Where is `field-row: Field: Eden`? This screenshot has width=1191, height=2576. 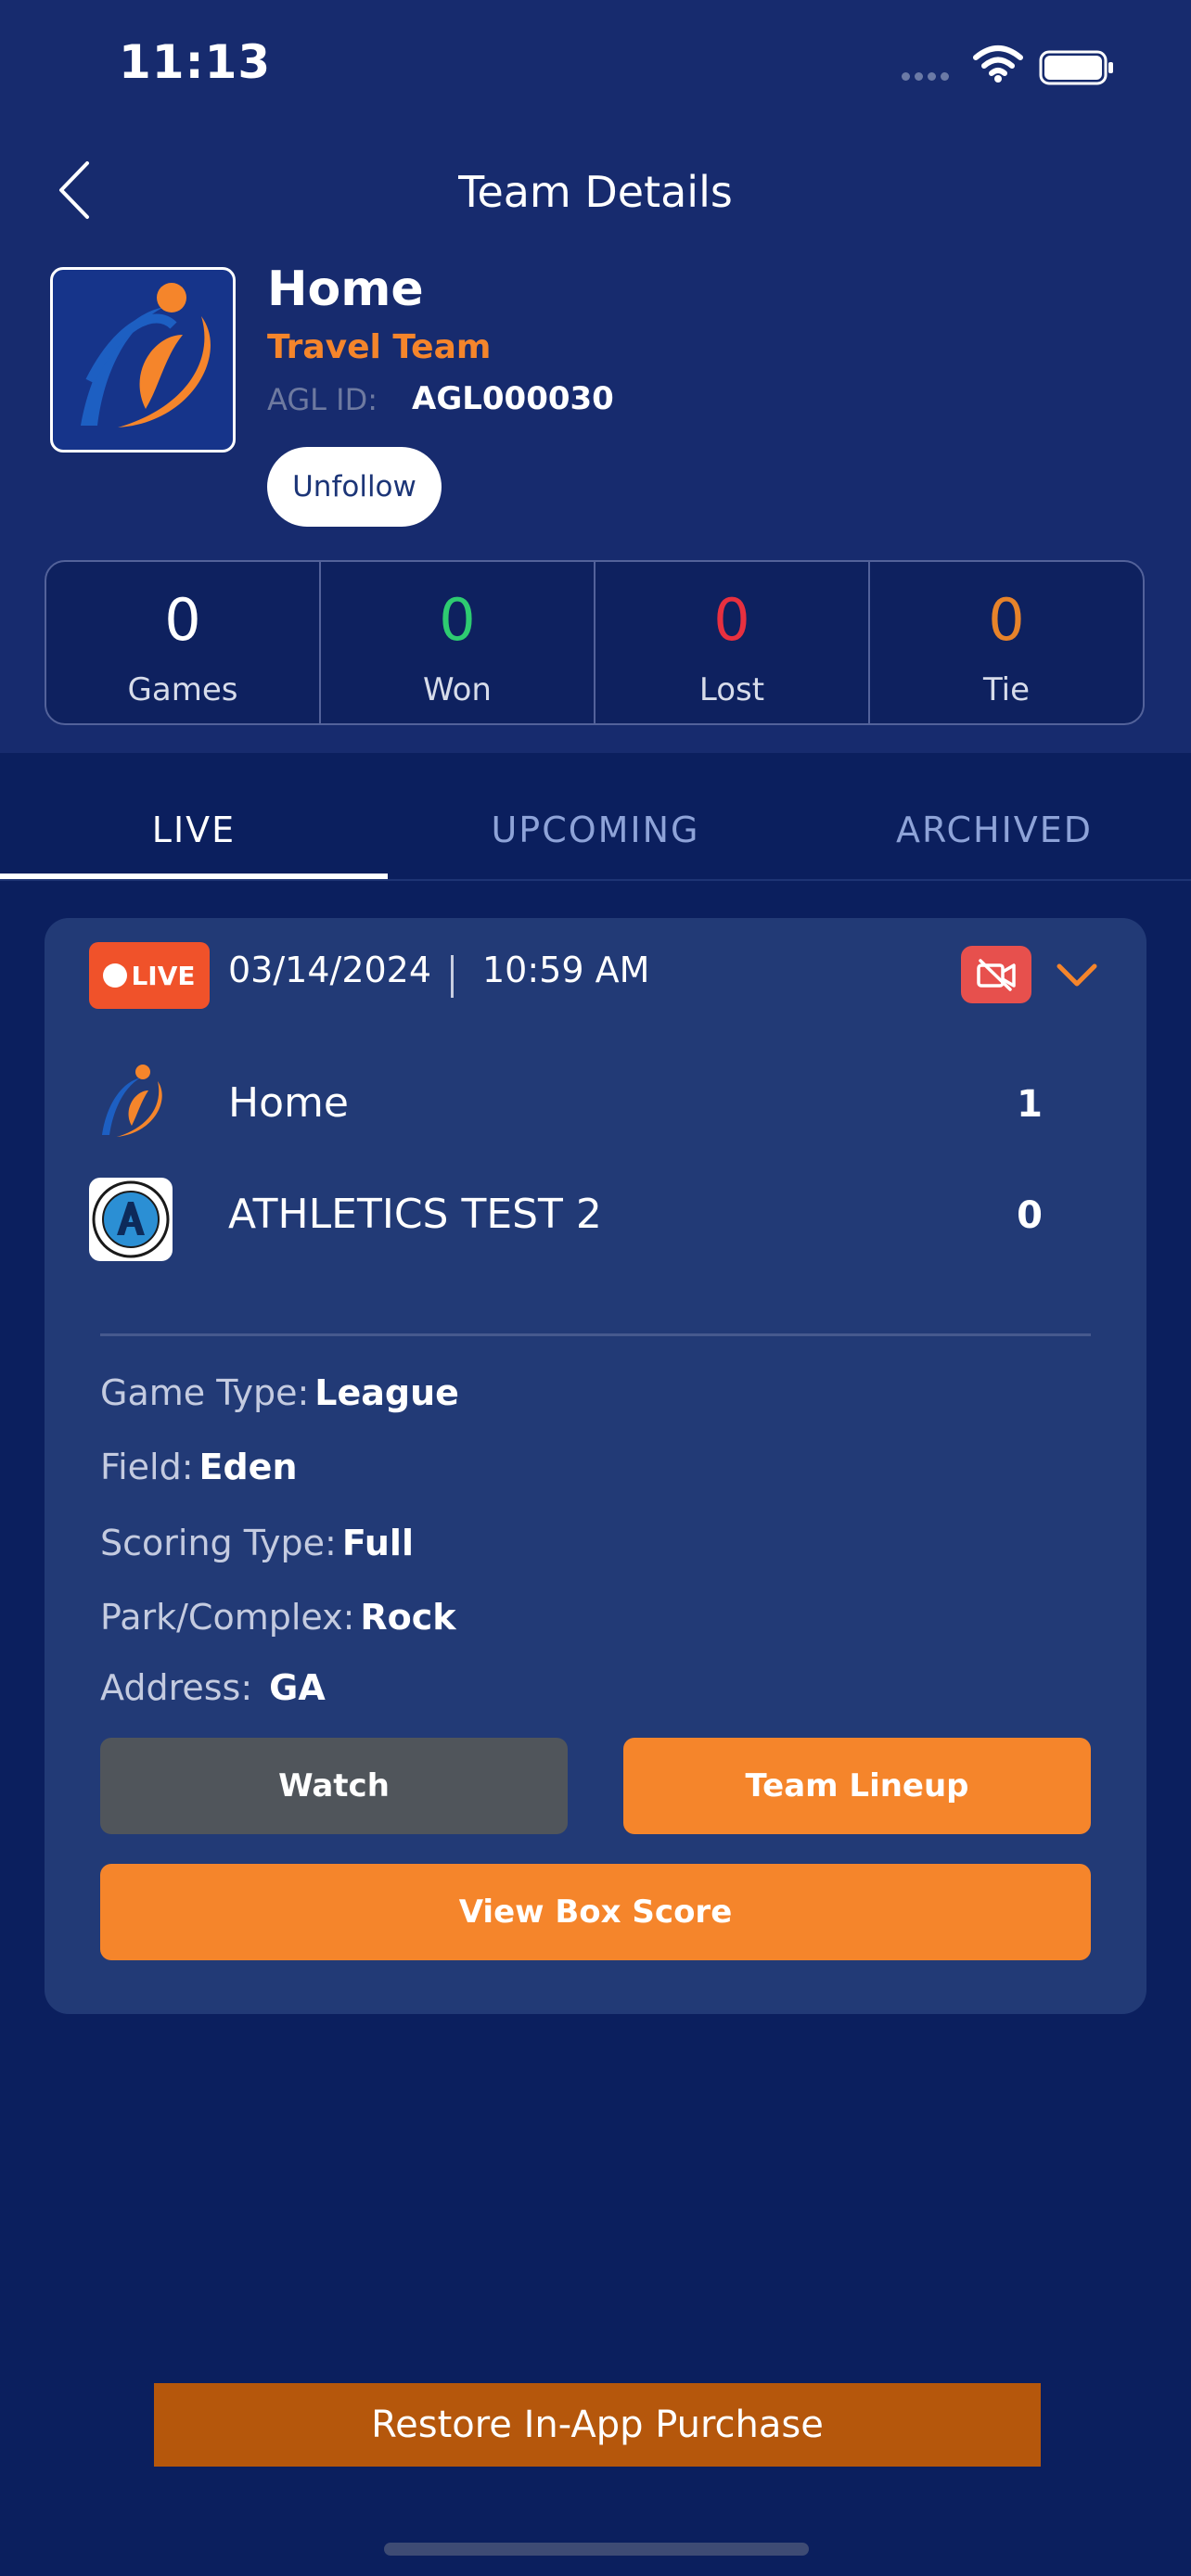
field-row: Field: Eden is located at coordinates (199, 1467).